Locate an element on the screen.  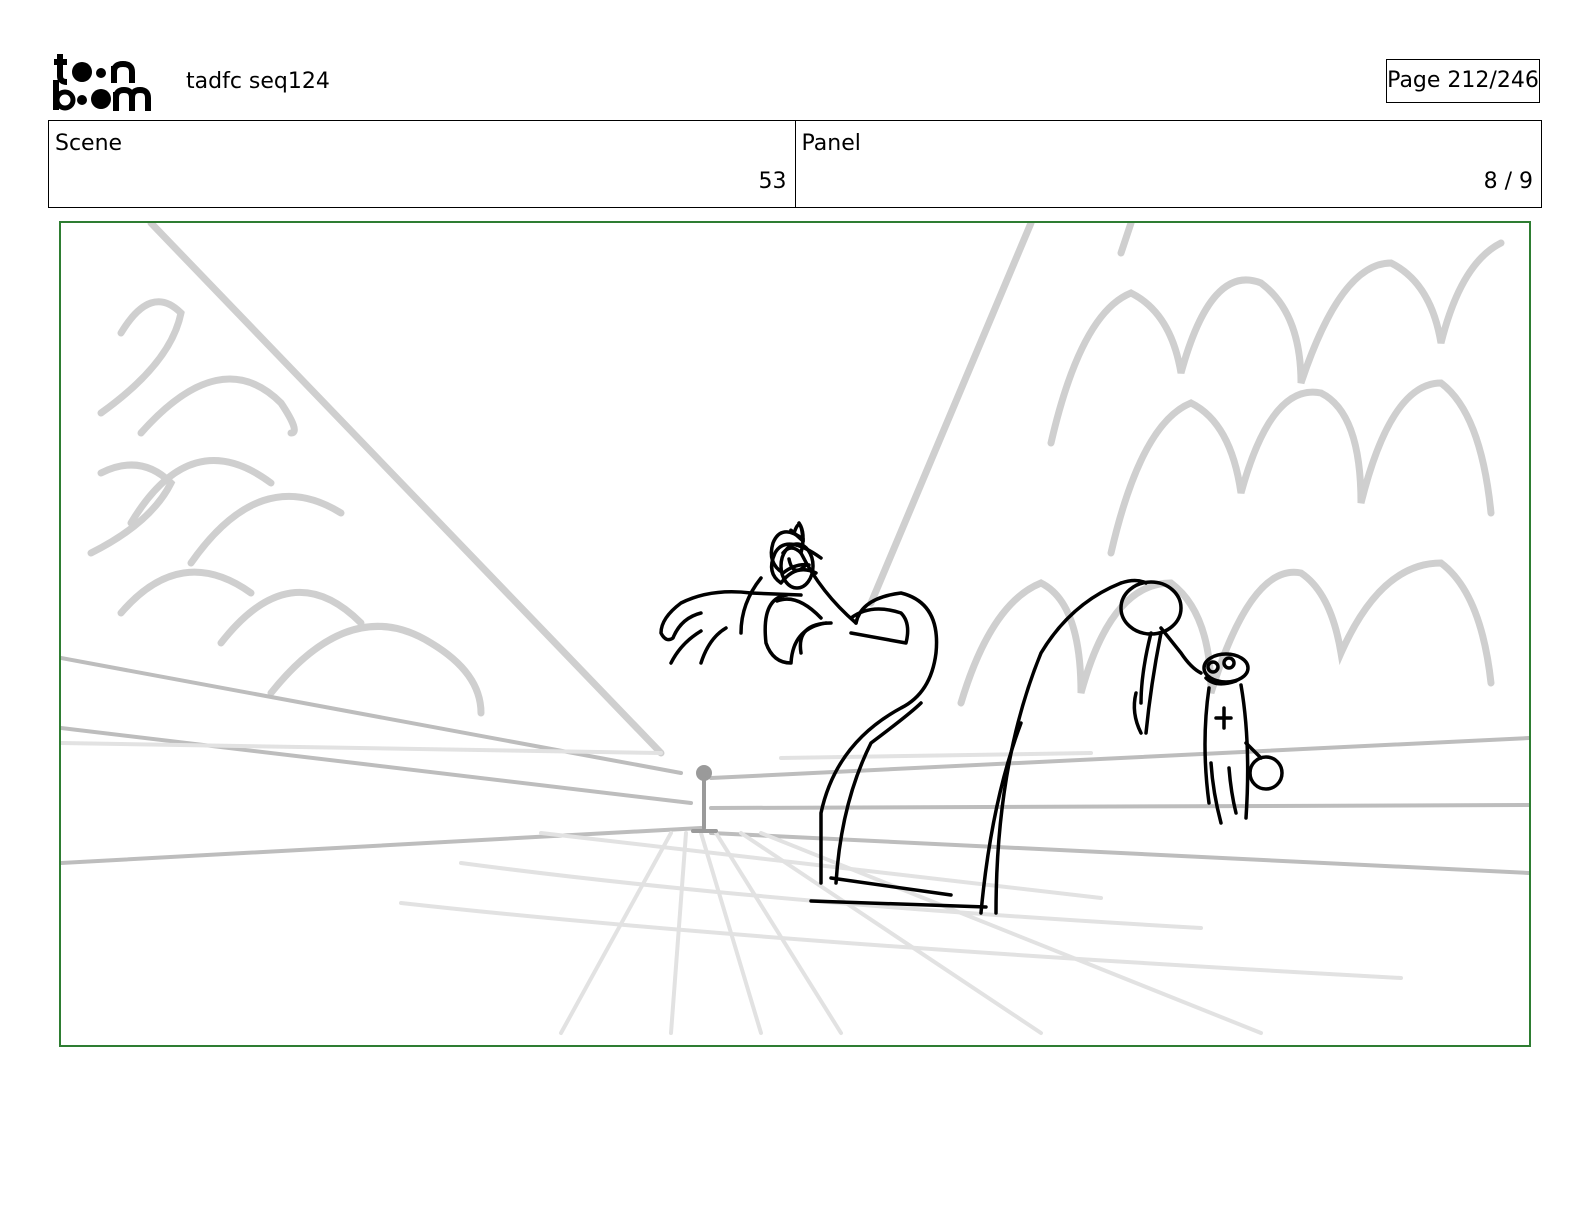
toon-boom-logo is located at coordinates (102, 82).